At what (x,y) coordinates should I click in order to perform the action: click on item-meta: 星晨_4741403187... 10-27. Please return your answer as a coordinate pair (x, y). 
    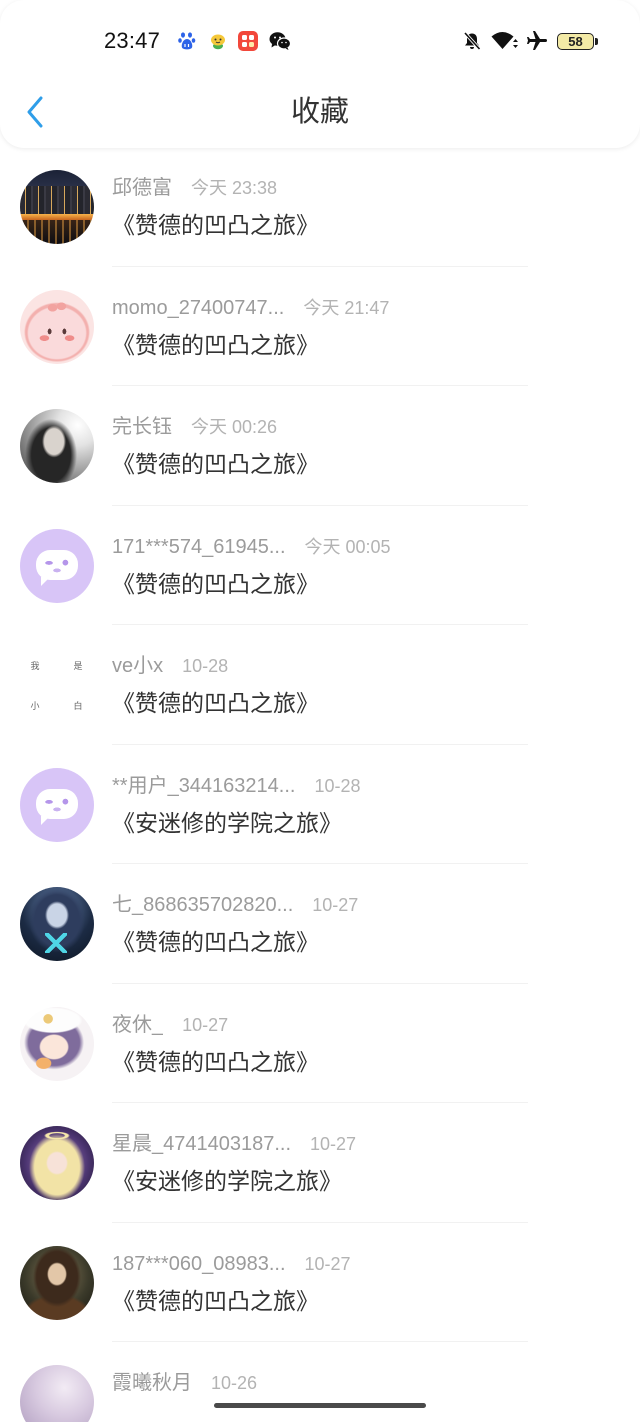
    Looking at the image, I should click on (234, 1144).